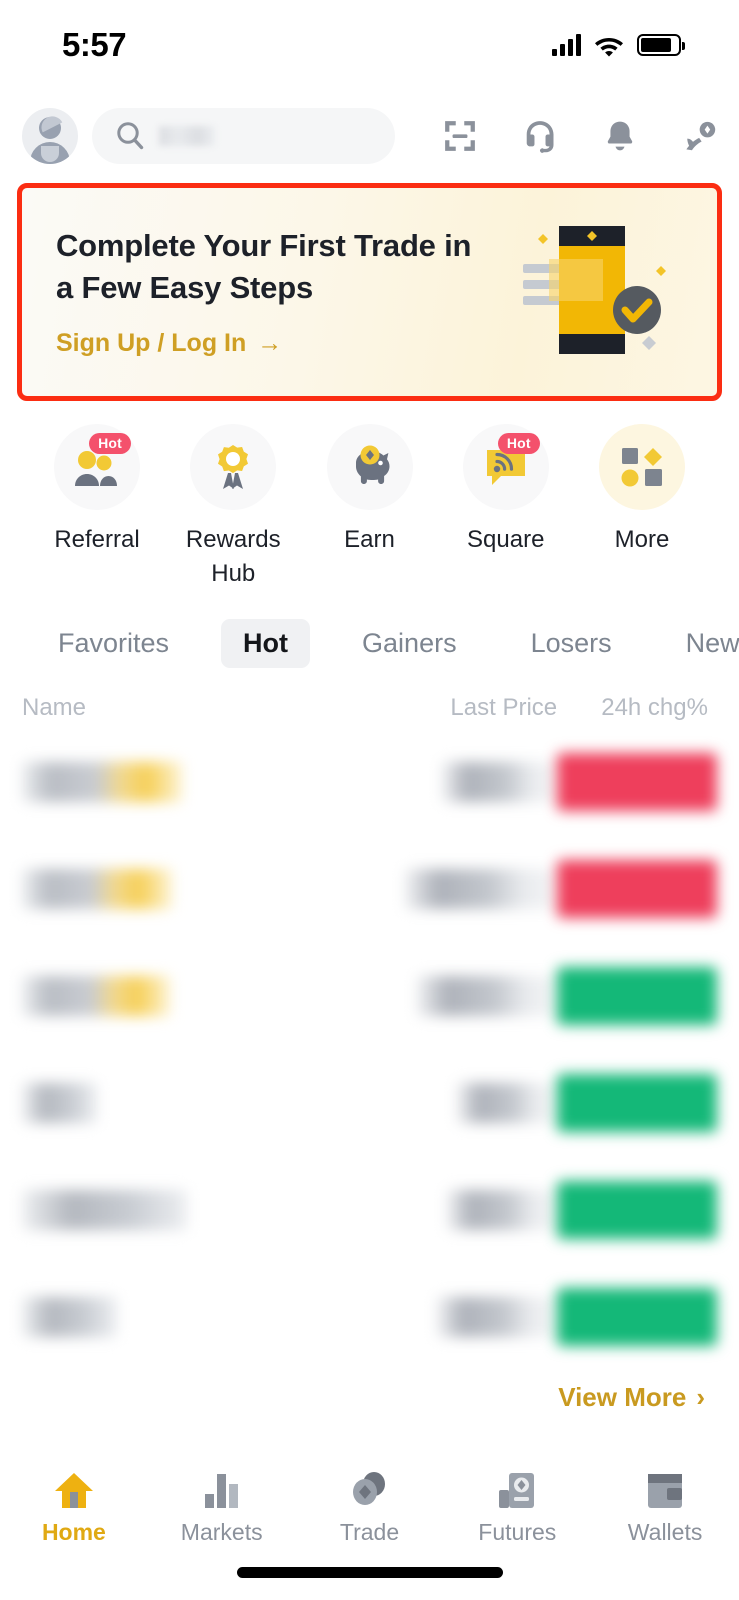  I want to click on hand-coin-deposit-icon, so click(700, 136).